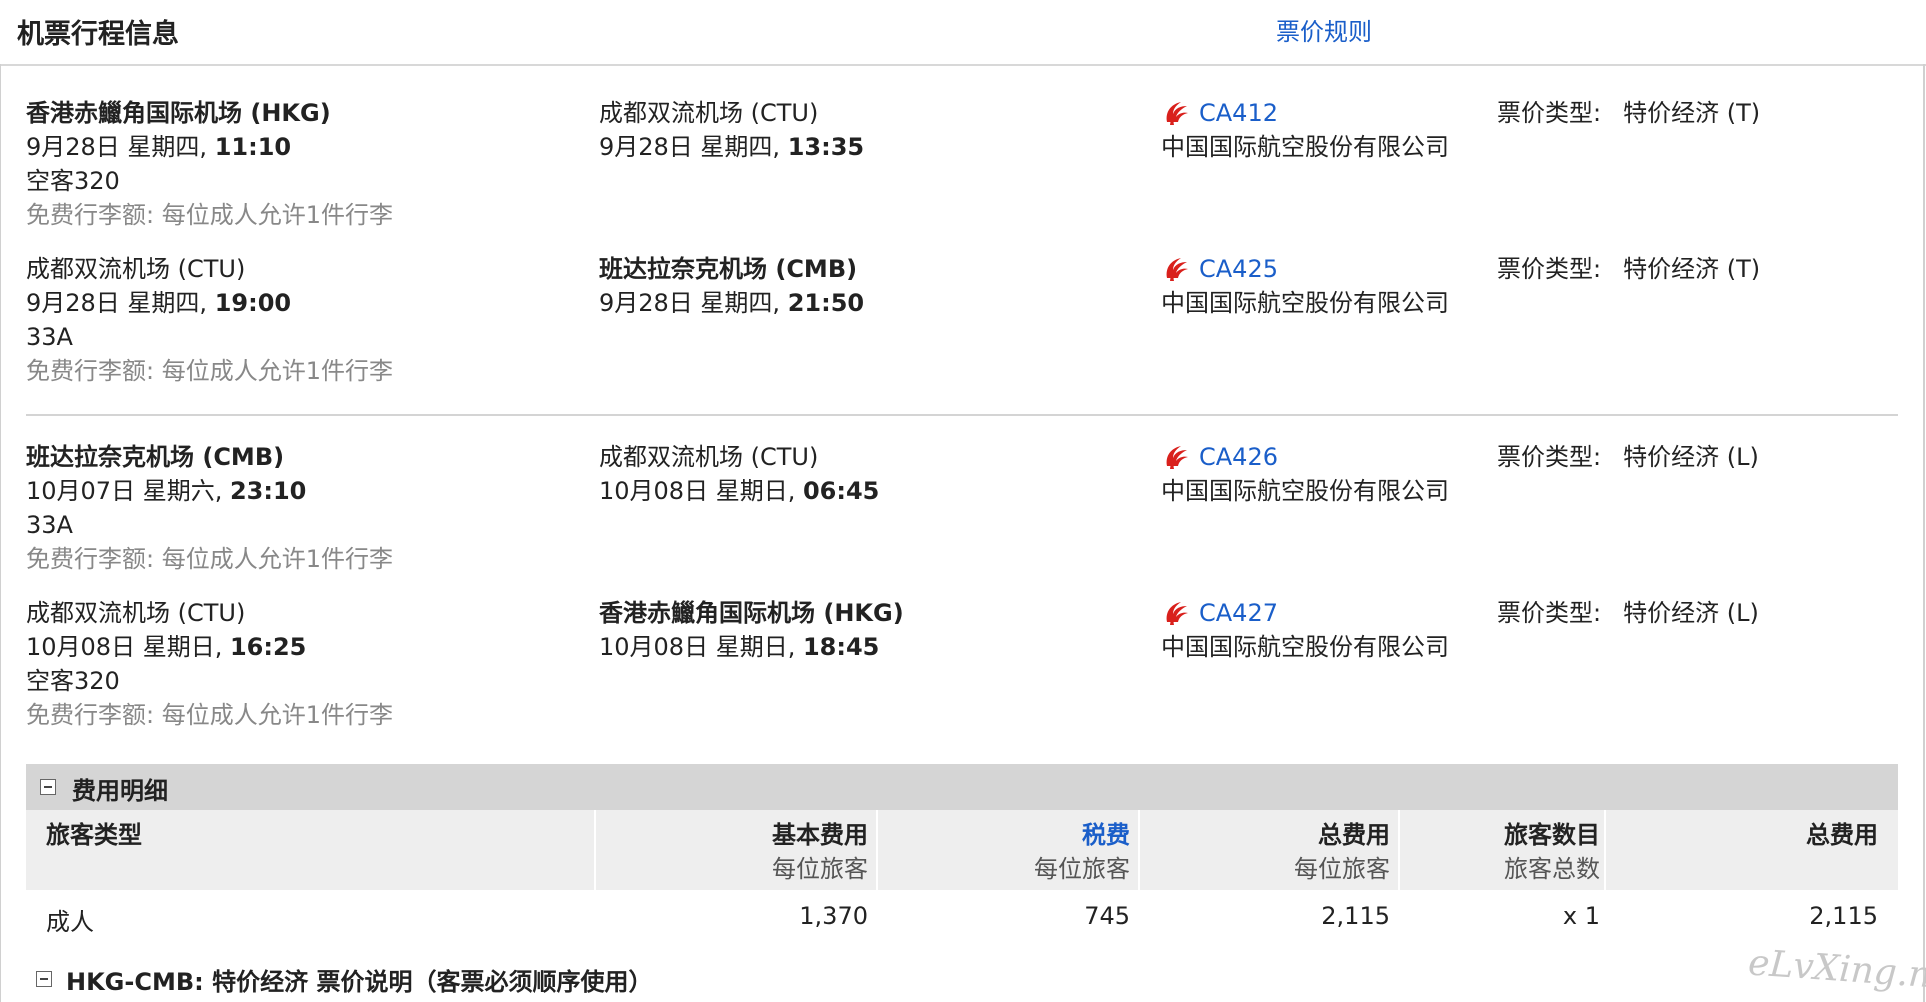 The image size is (1926, 1002). I want to click on page-header: 机票行程信息 票价规则, so click(963, 33).